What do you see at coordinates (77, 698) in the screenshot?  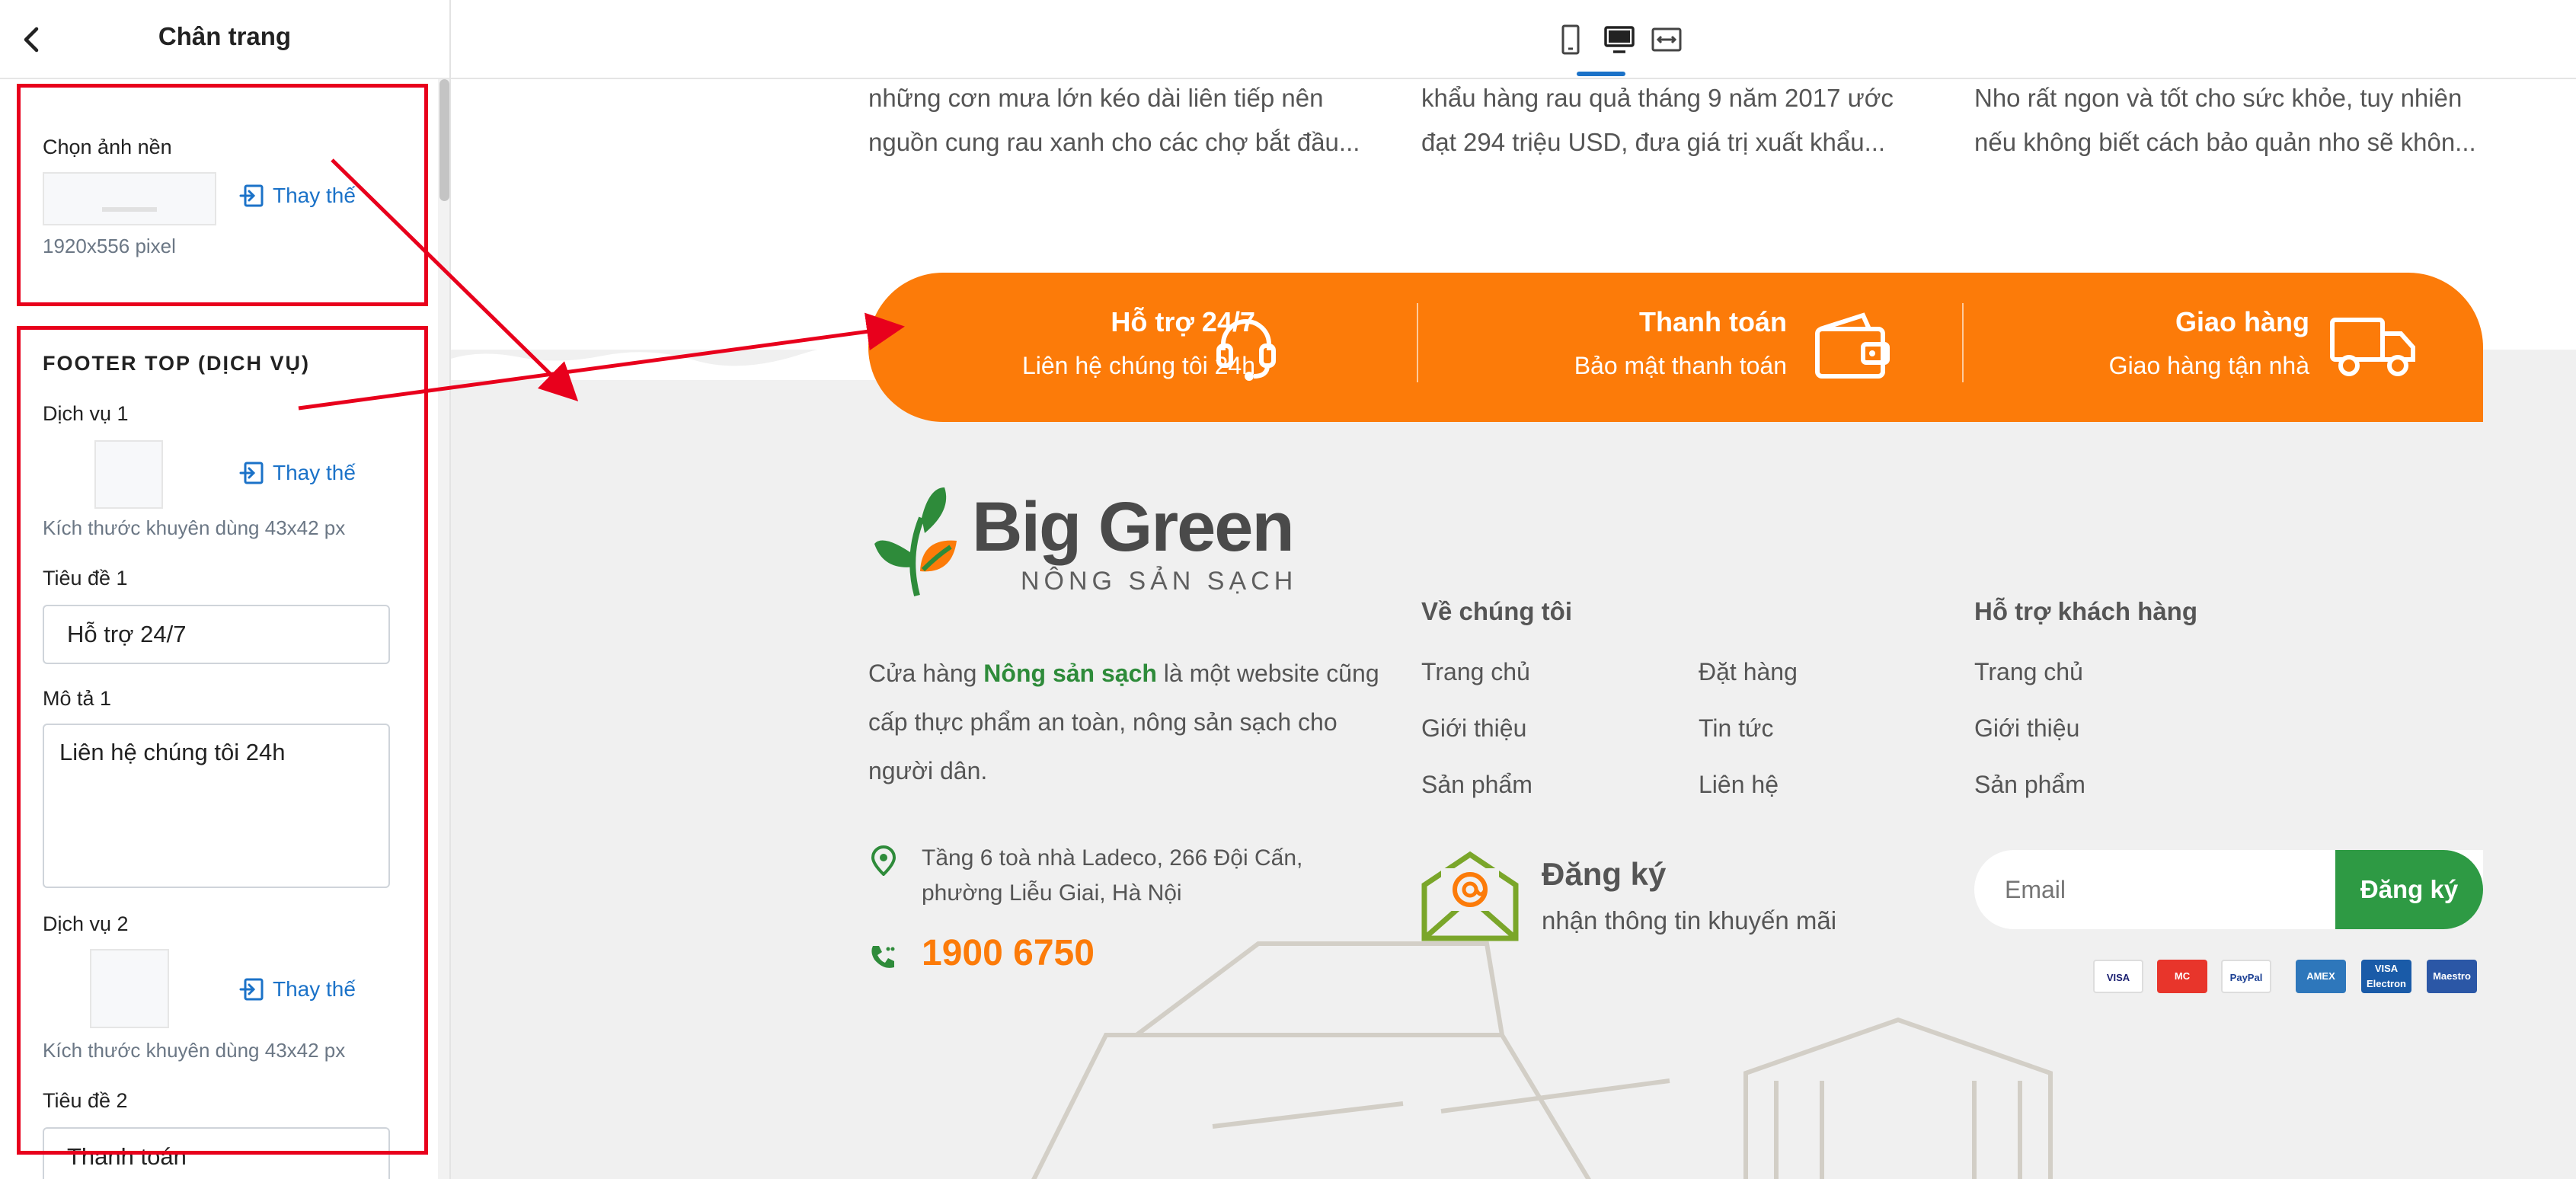 I see `desc1-label: Mô tả 1` at bounding box center [77, 698].